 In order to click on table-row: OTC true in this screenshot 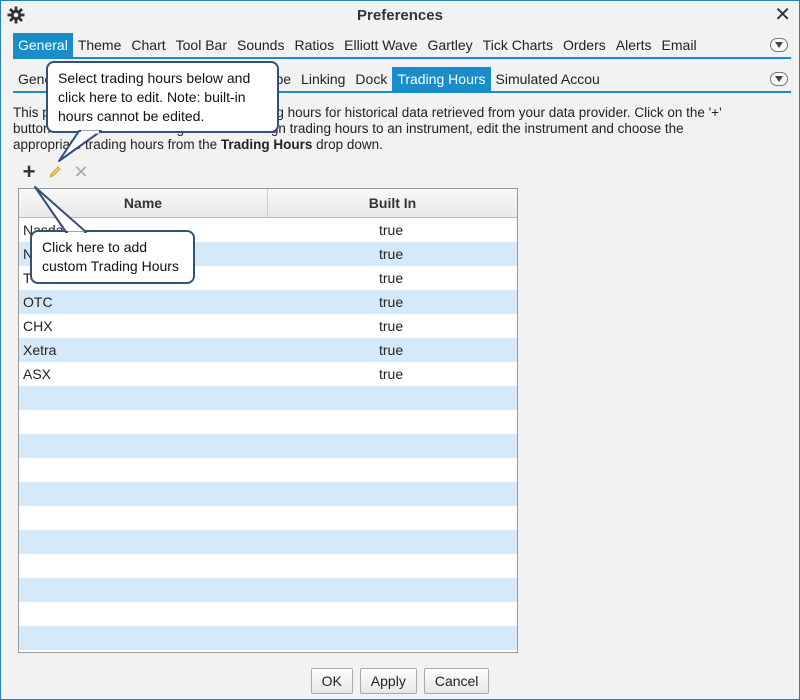, I will do `click(268, 302)`.